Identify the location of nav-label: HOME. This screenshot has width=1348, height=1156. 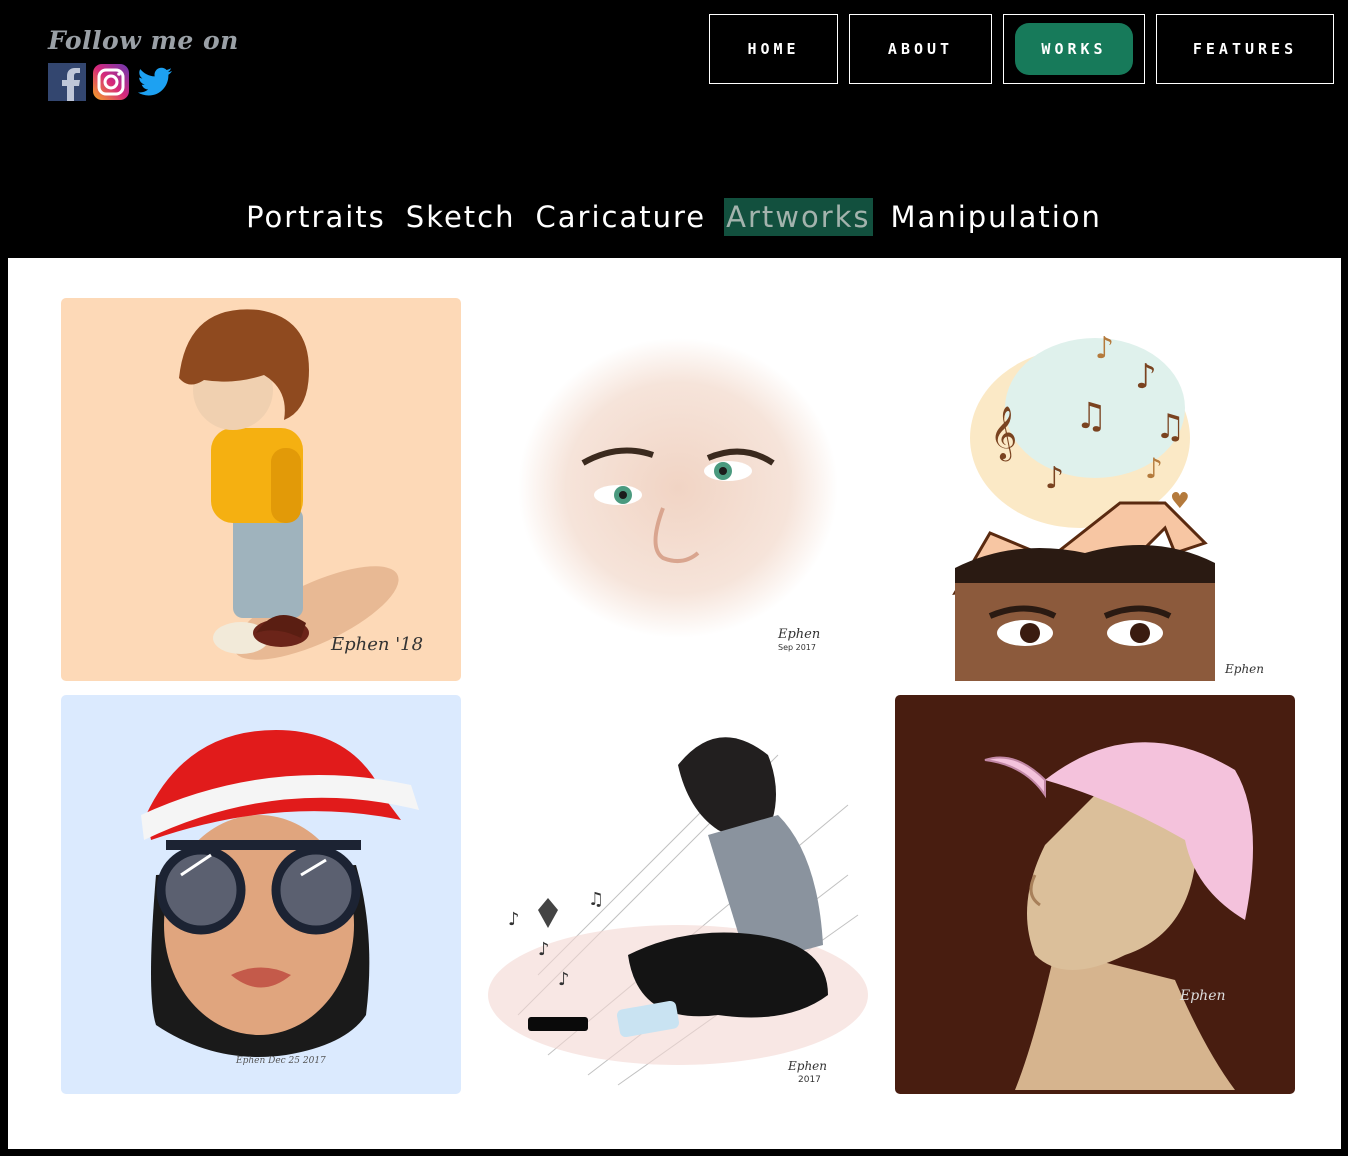
(773, 49).